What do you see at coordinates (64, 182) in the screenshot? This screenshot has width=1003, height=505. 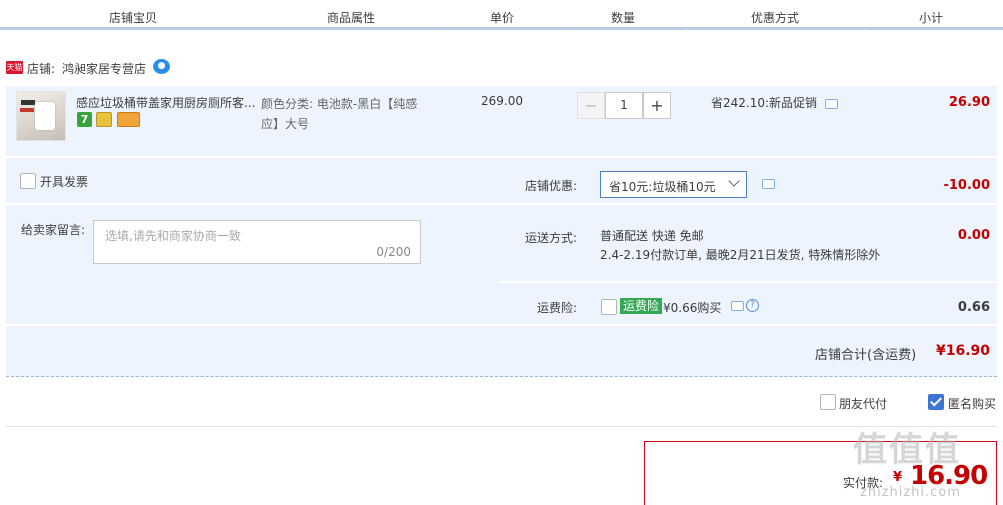 I see `invoice-label: 开具发票` at bounding box center [64, 182].